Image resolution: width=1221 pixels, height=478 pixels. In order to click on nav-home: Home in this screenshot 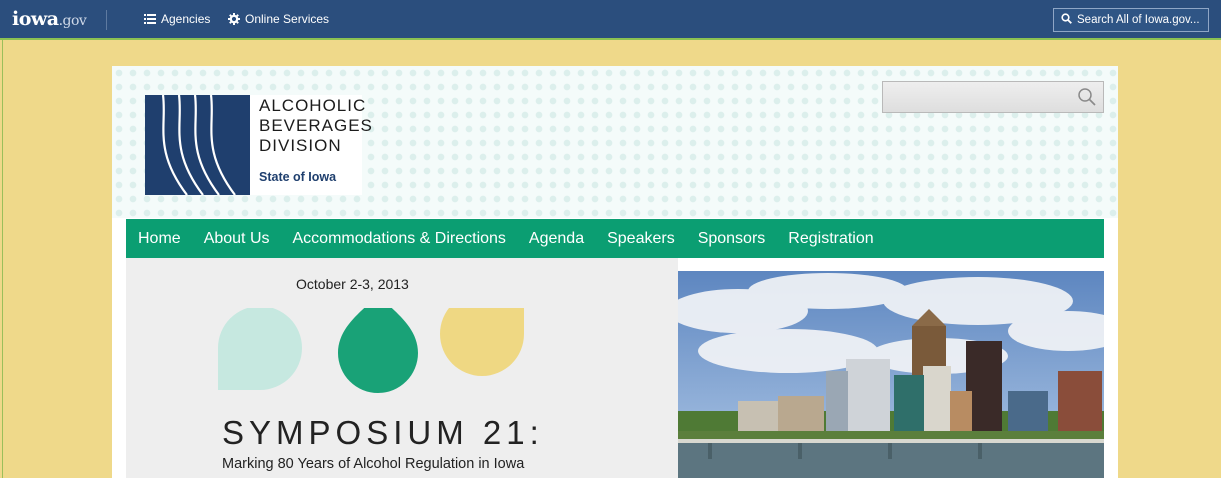, I will do `click(159, 239)`.